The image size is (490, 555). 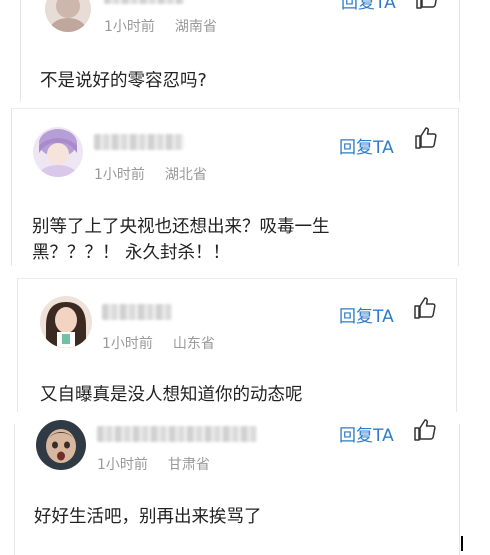 I want to click on comment-text: 不是说好的零容忍吗?, so click(x=123, y=81).